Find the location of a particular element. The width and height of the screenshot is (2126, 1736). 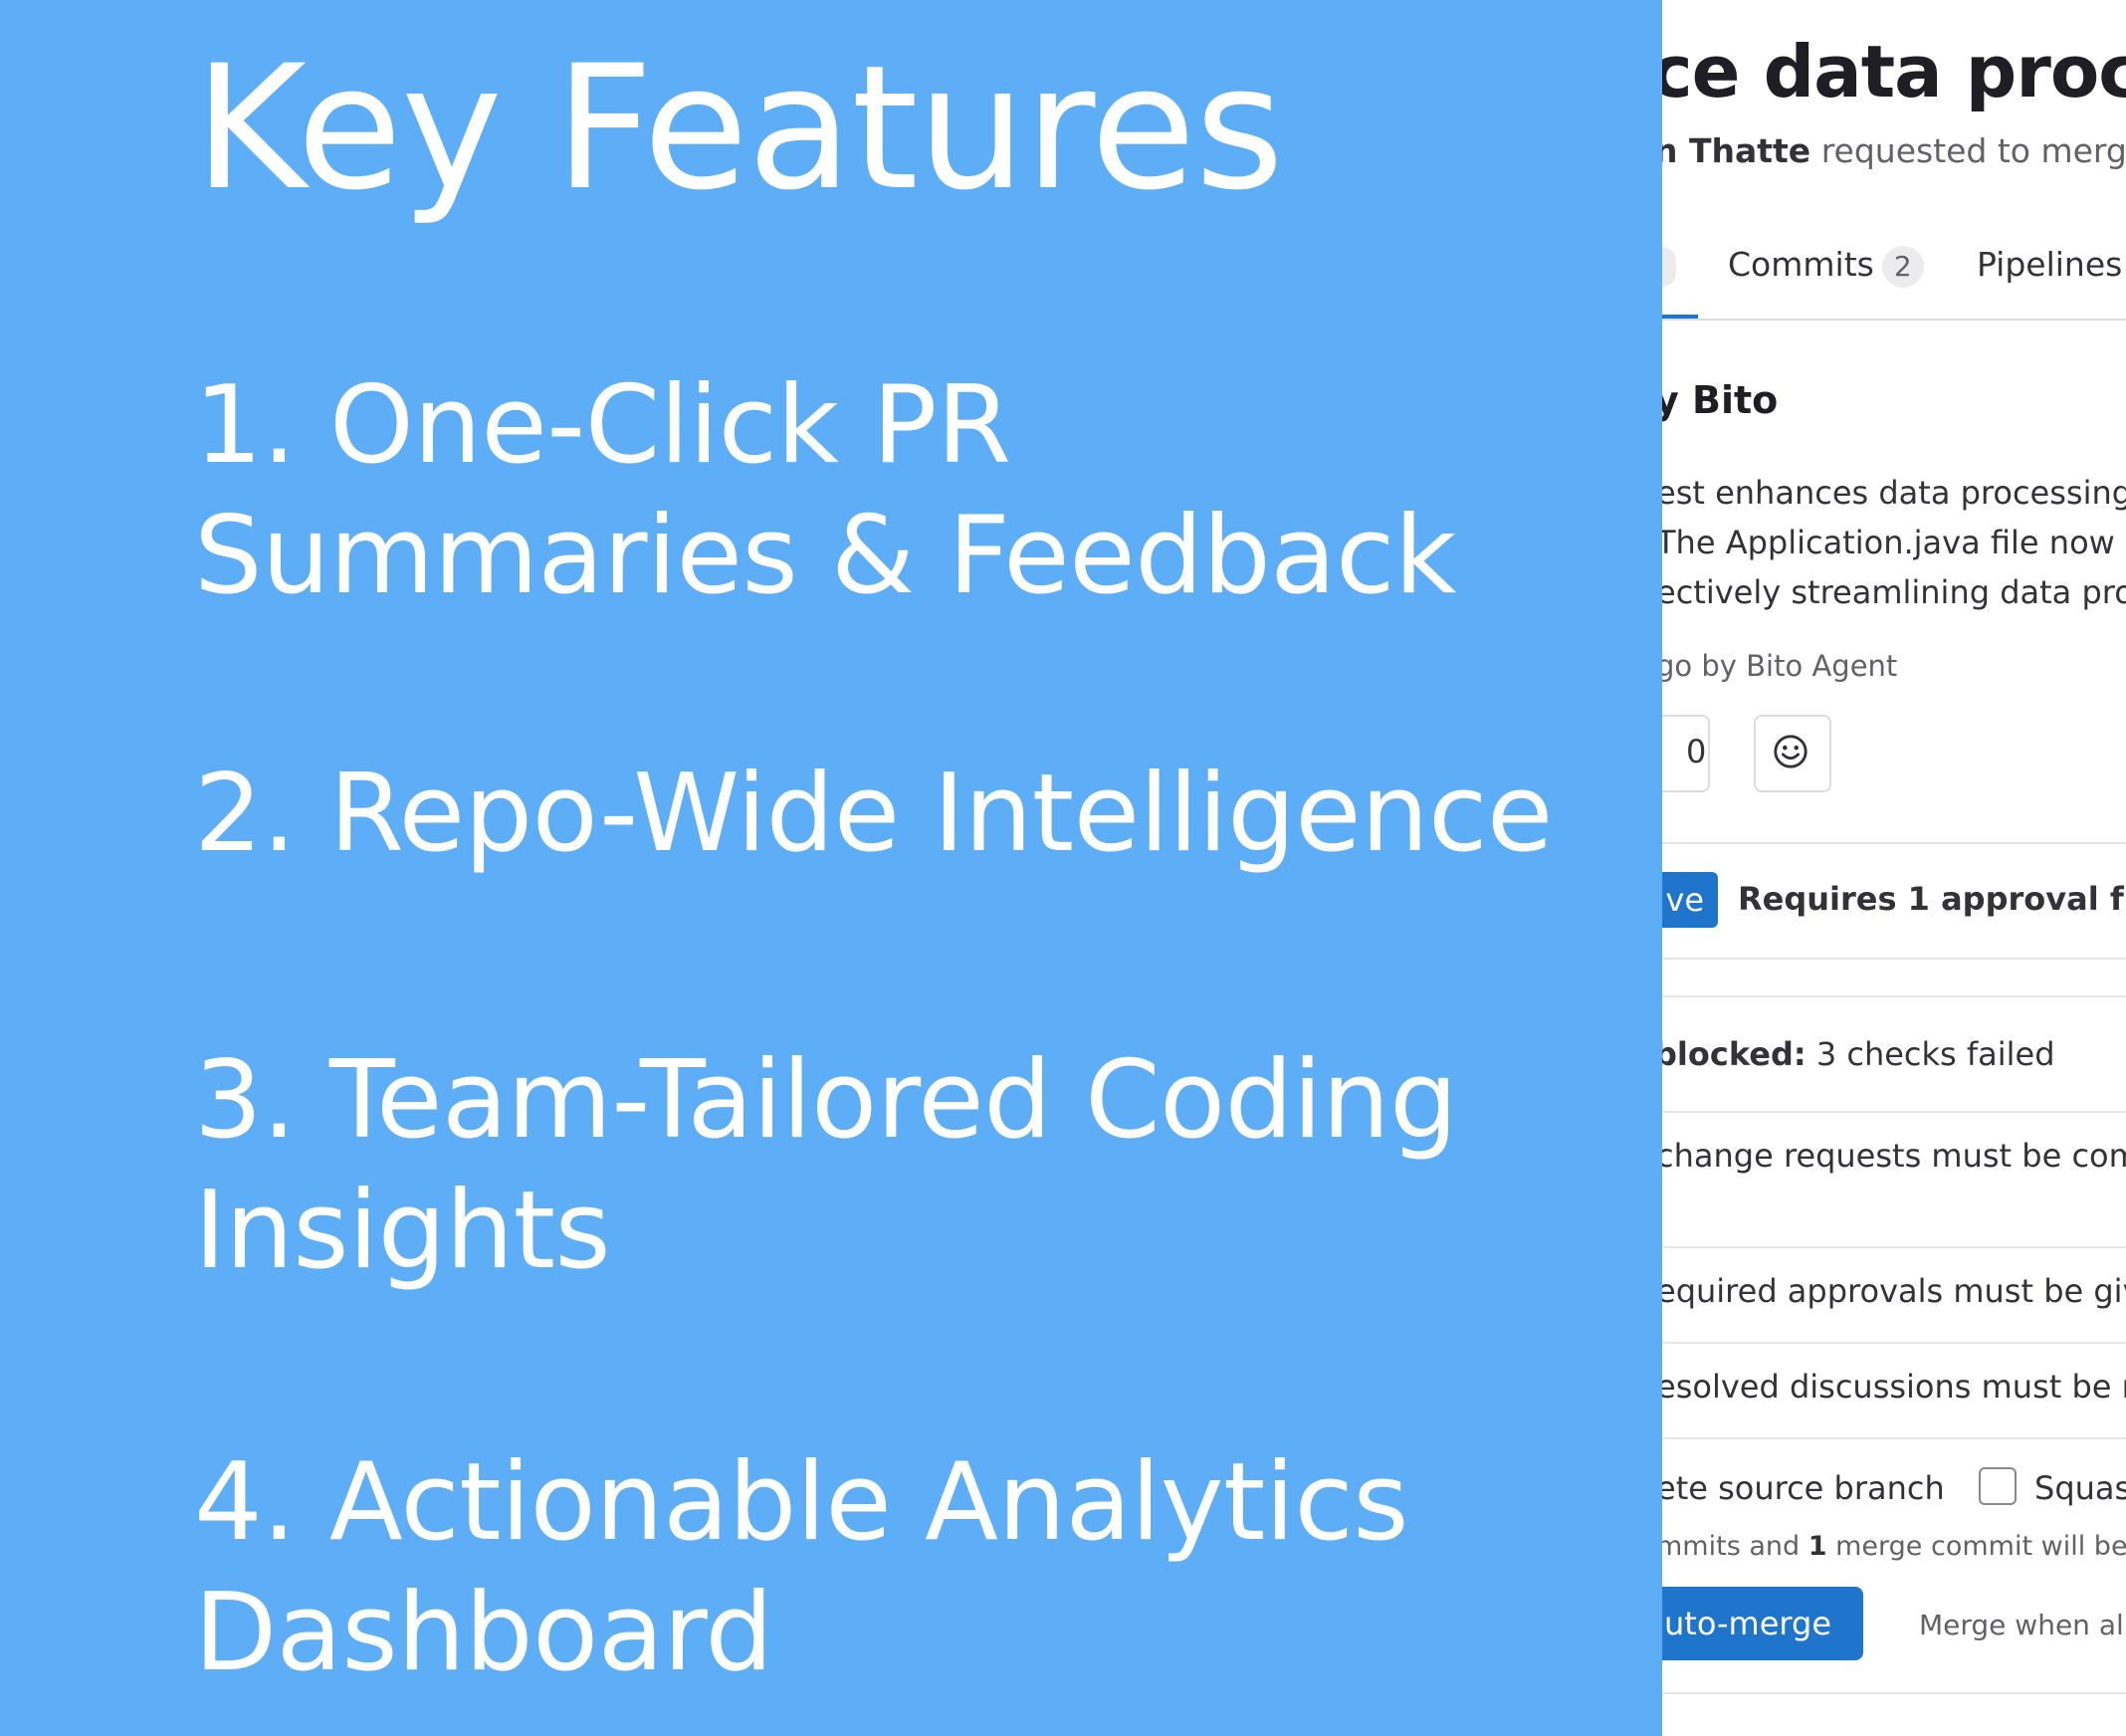

check-required-approvals: equired approvals must be giv is located at coordinates (1894, 1291).